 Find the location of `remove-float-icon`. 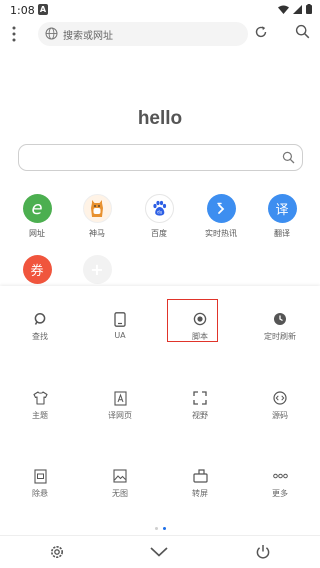

remove-float-icon is located at coordinates (40, 476).